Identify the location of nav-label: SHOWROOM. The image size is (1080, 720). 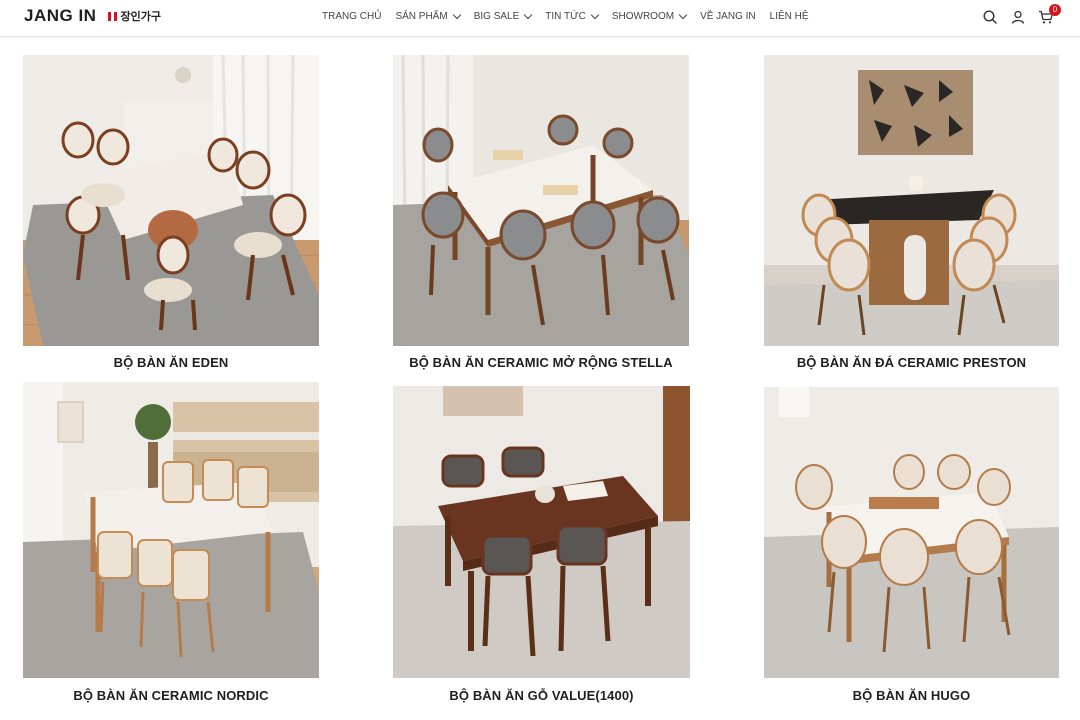
(643, 16).